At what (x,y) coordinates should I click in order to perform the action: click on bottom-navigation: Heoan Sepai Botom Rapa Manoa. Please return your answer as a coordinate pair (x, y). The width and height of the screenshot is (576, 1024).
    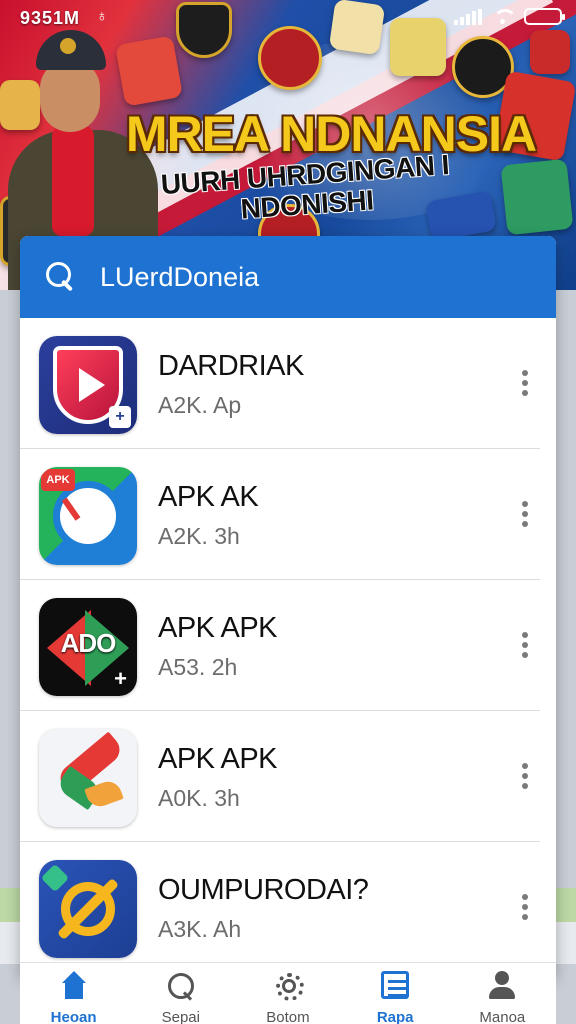
    Looking at the image, I should click on (288, 993).